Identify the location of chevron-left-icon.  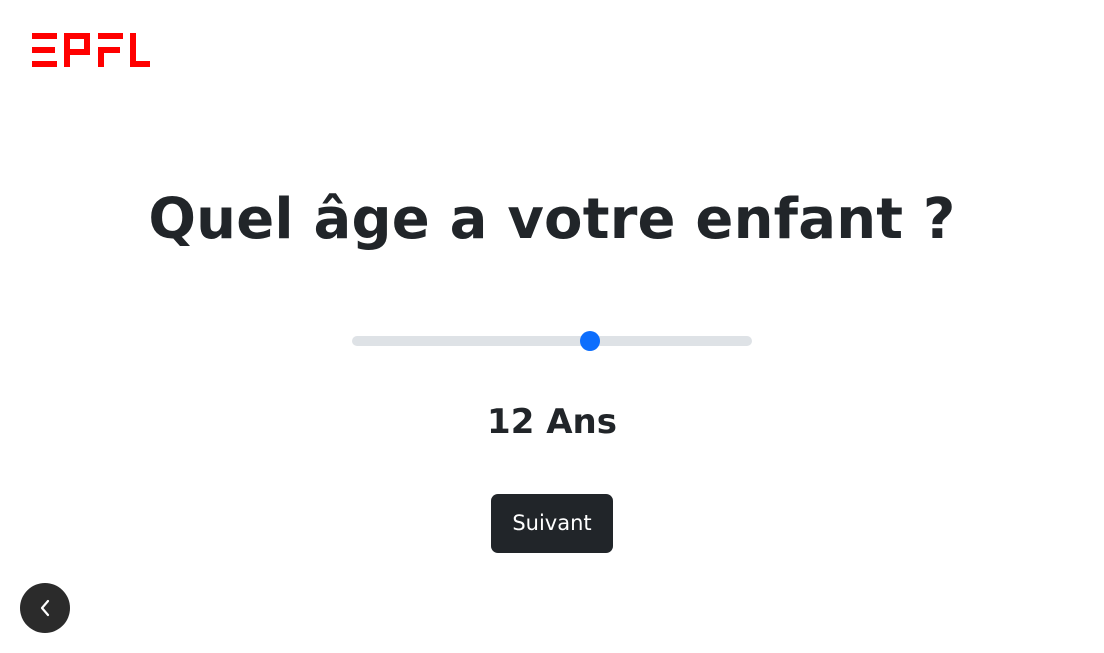
(45, 608).